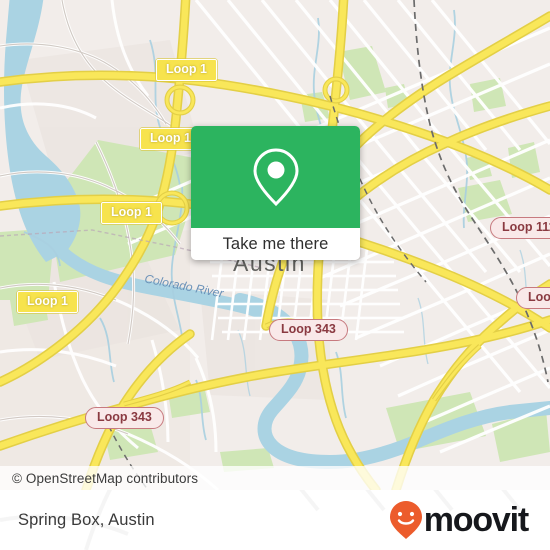 This screenshot has height=550, width=550. Describe the element at coordinates (405, 520) in the screenshot. I see `moovit-pin-icon` at that location.